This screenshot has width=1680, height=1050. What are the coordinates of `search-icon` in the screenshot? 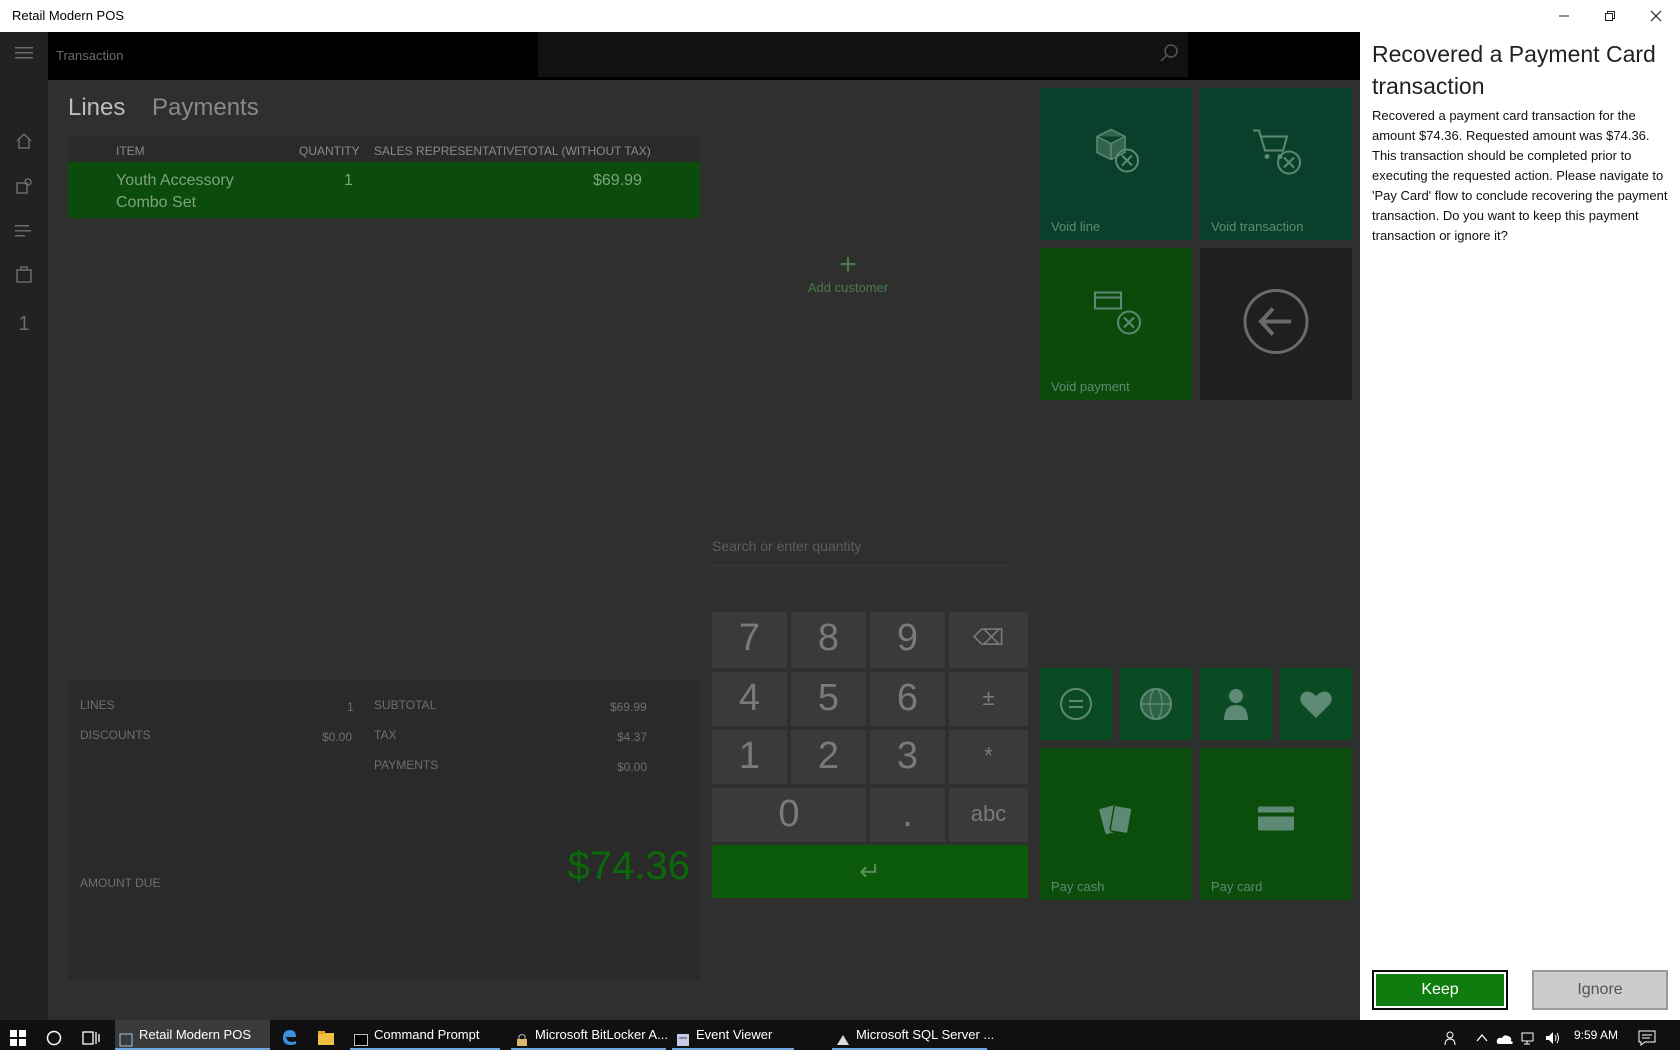 It's located at (1170, 54).